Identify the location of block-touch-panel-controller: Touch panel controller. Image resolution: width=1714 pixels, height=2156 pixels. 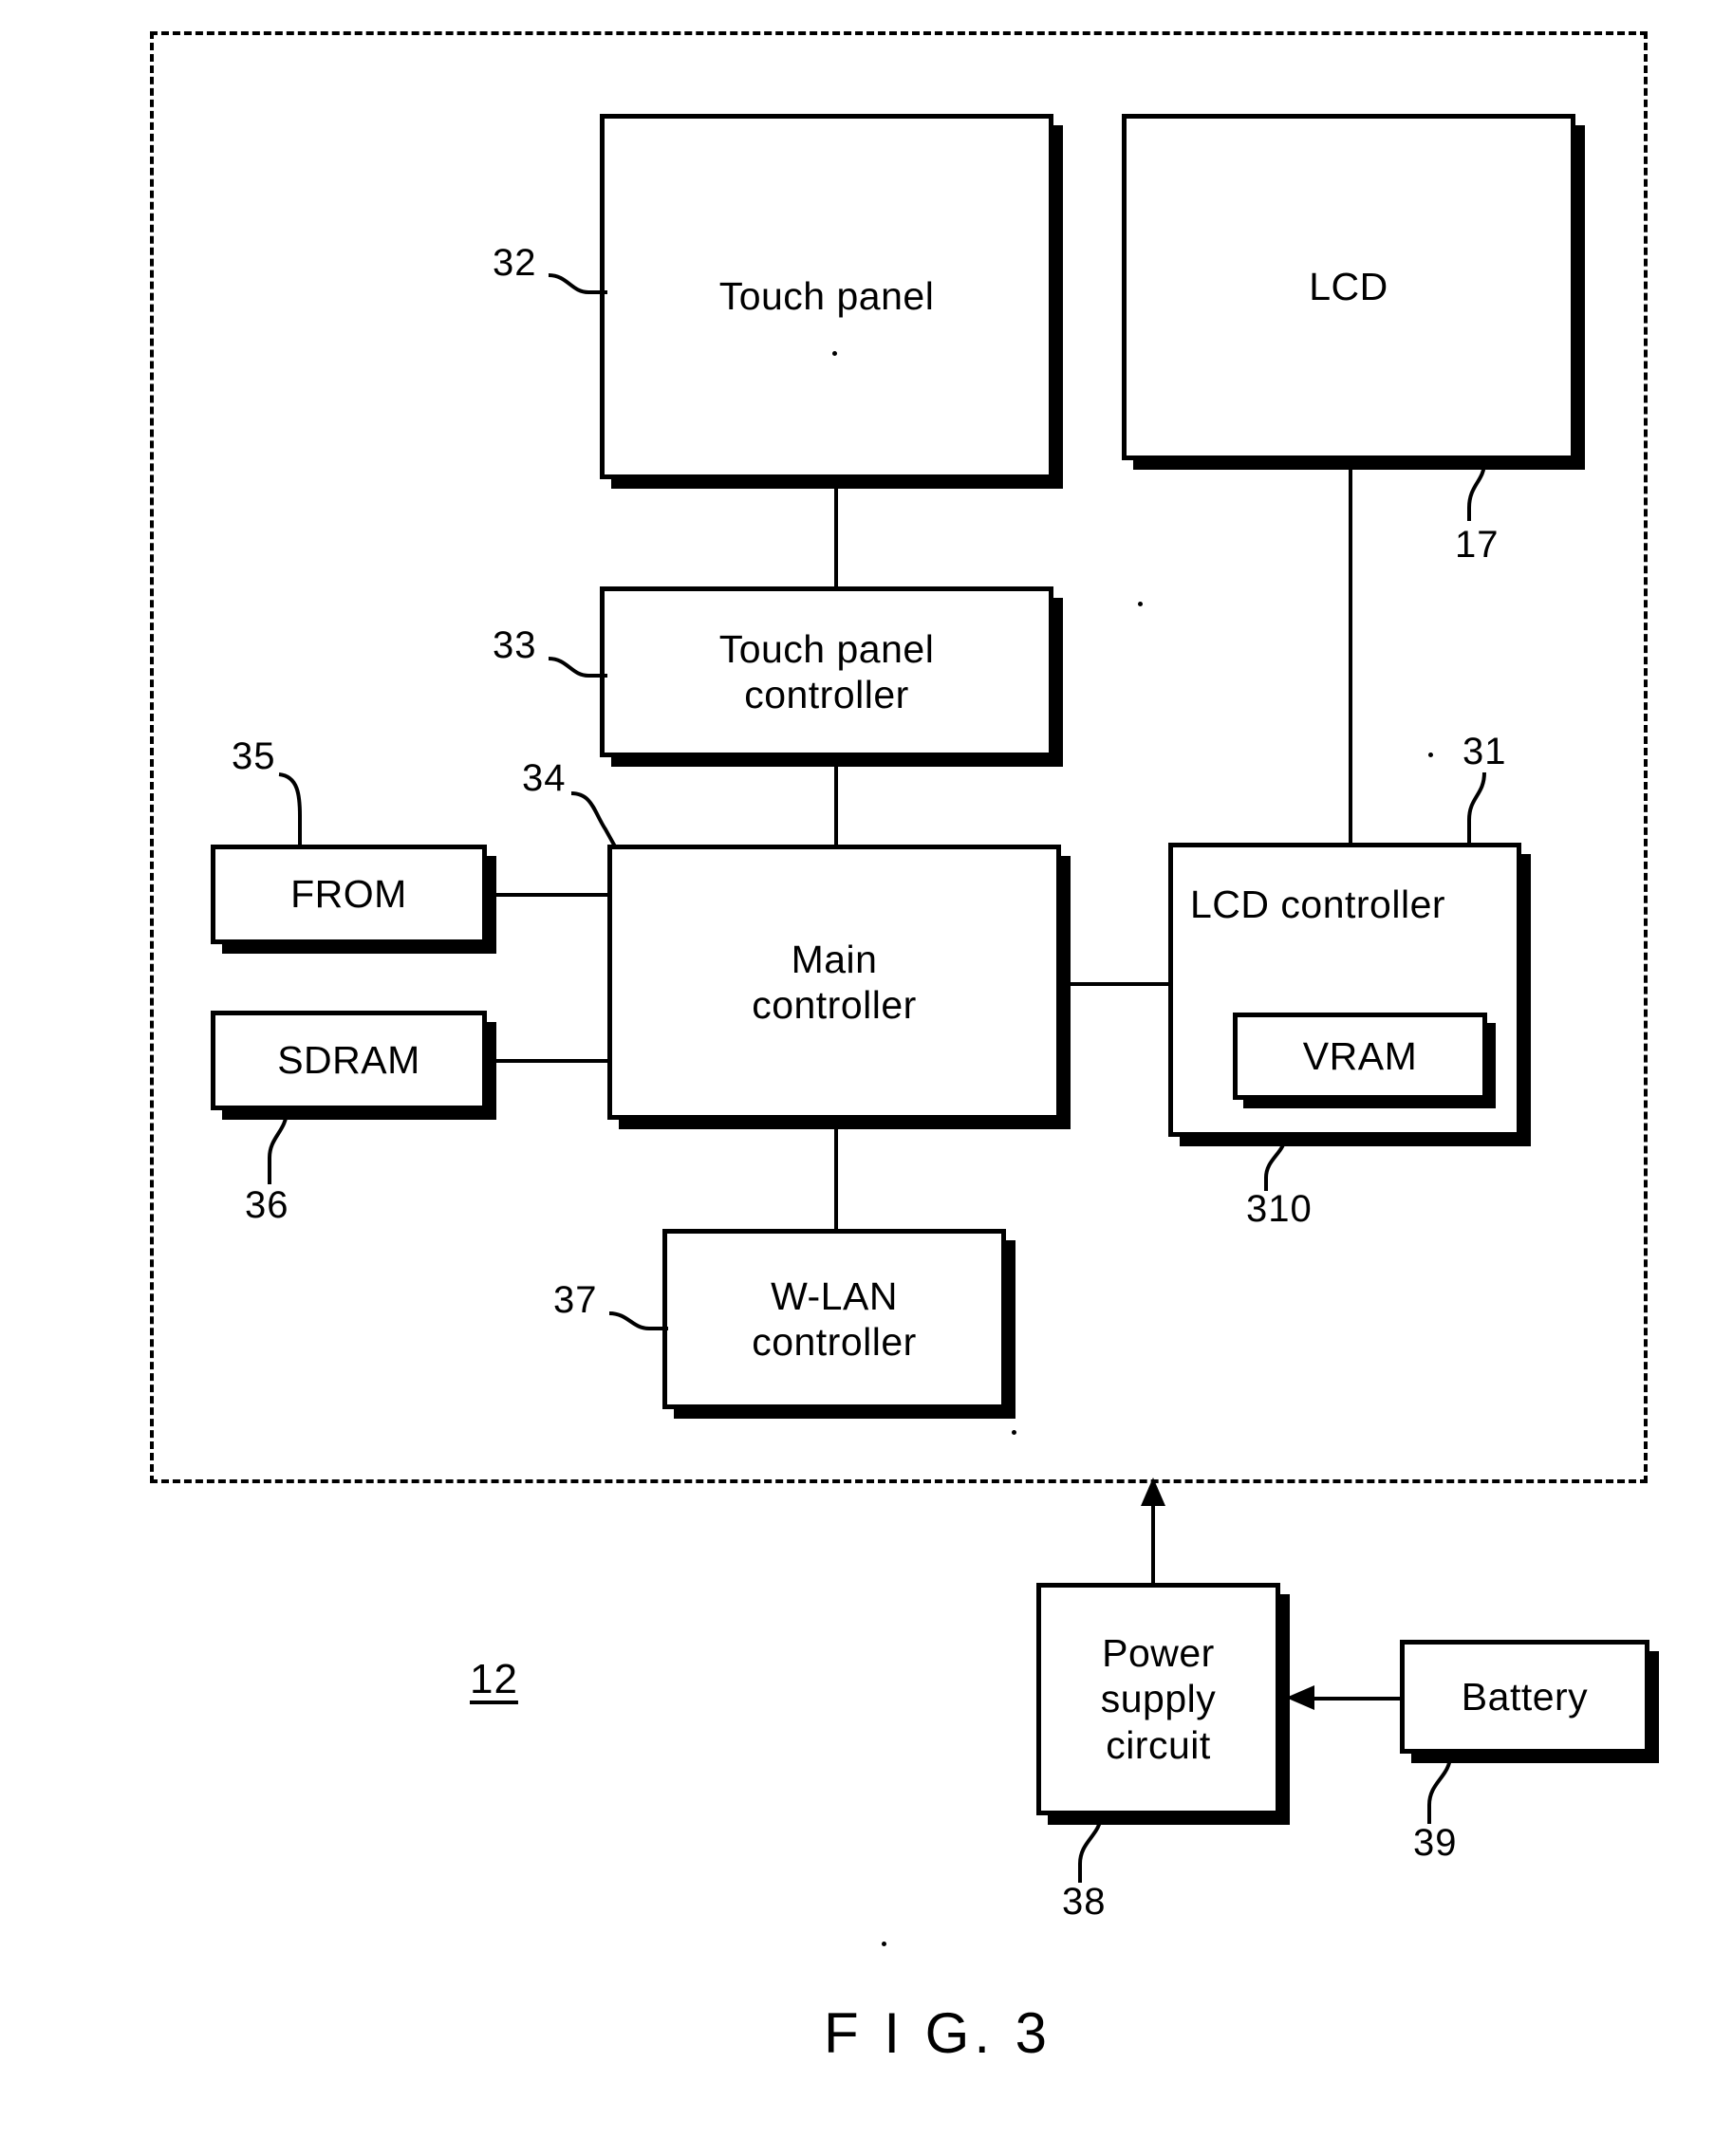
(826, 671).